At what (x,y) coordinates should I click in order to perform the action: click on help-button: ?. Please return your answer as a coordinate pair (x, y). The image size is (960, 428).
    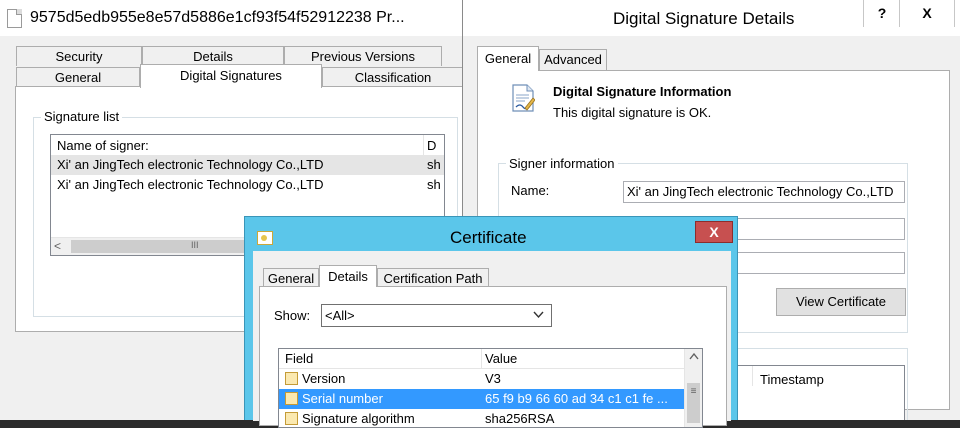
    Looking at the image, I should click on (881, 13).